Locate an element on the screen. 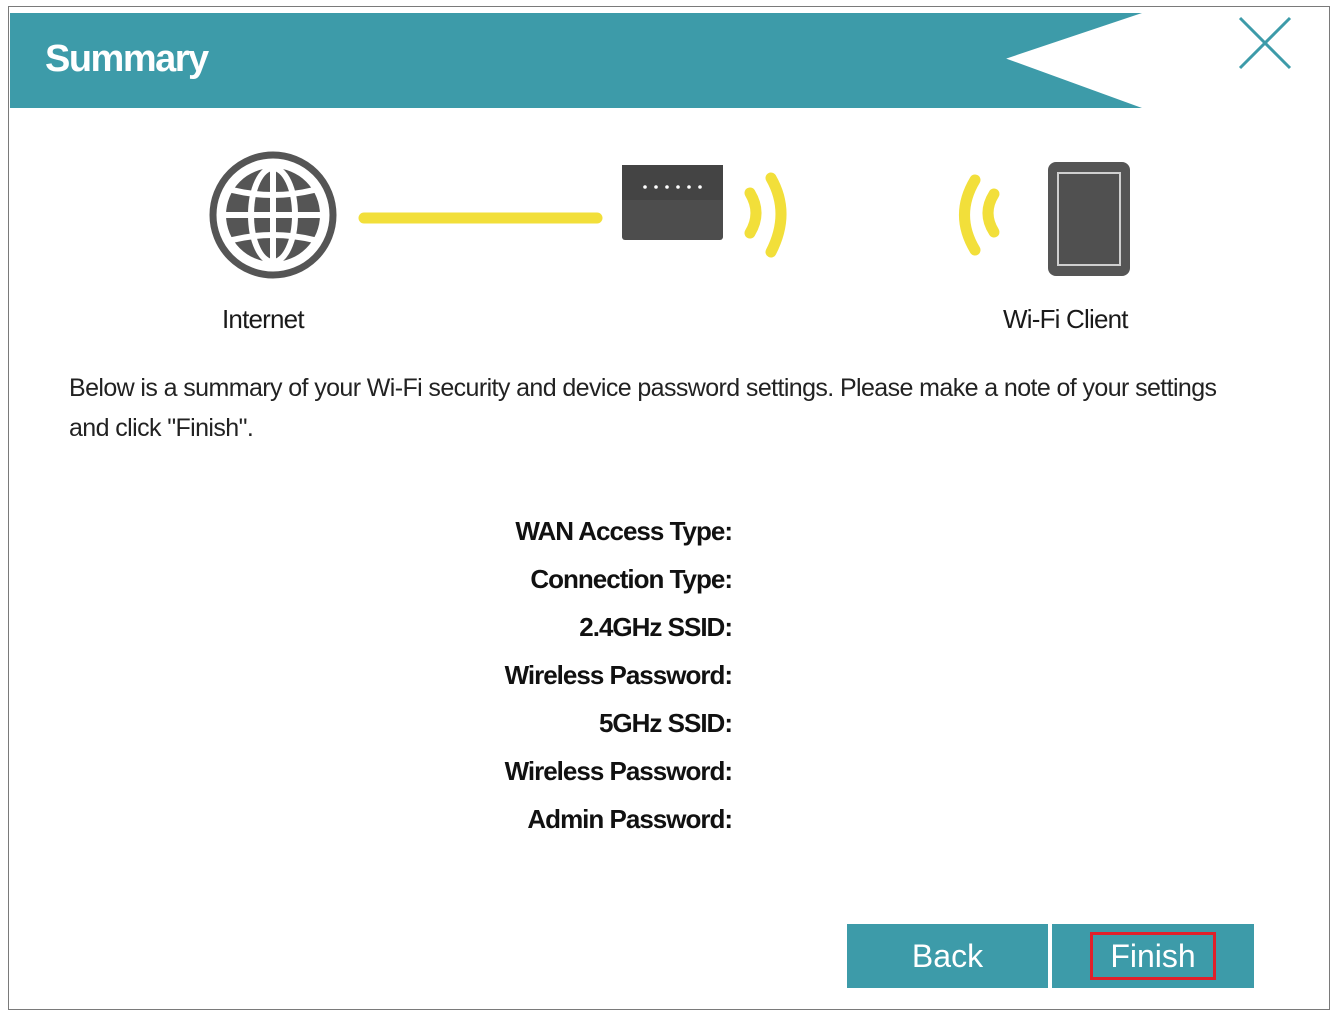 The image size is (1336, 1014). connection-type-label: Connection Type: is located at coordinates (631, 579).